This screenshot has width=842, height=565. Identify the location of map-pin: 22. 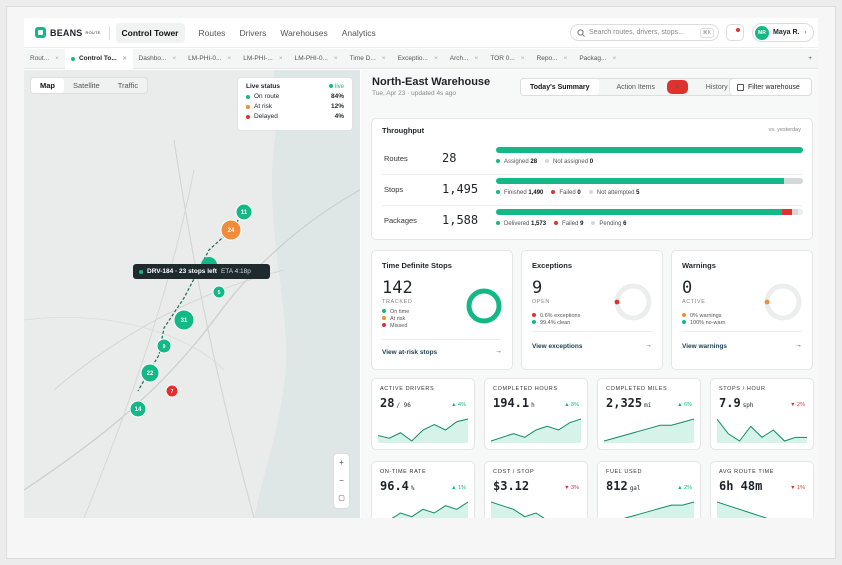
(150, 373).